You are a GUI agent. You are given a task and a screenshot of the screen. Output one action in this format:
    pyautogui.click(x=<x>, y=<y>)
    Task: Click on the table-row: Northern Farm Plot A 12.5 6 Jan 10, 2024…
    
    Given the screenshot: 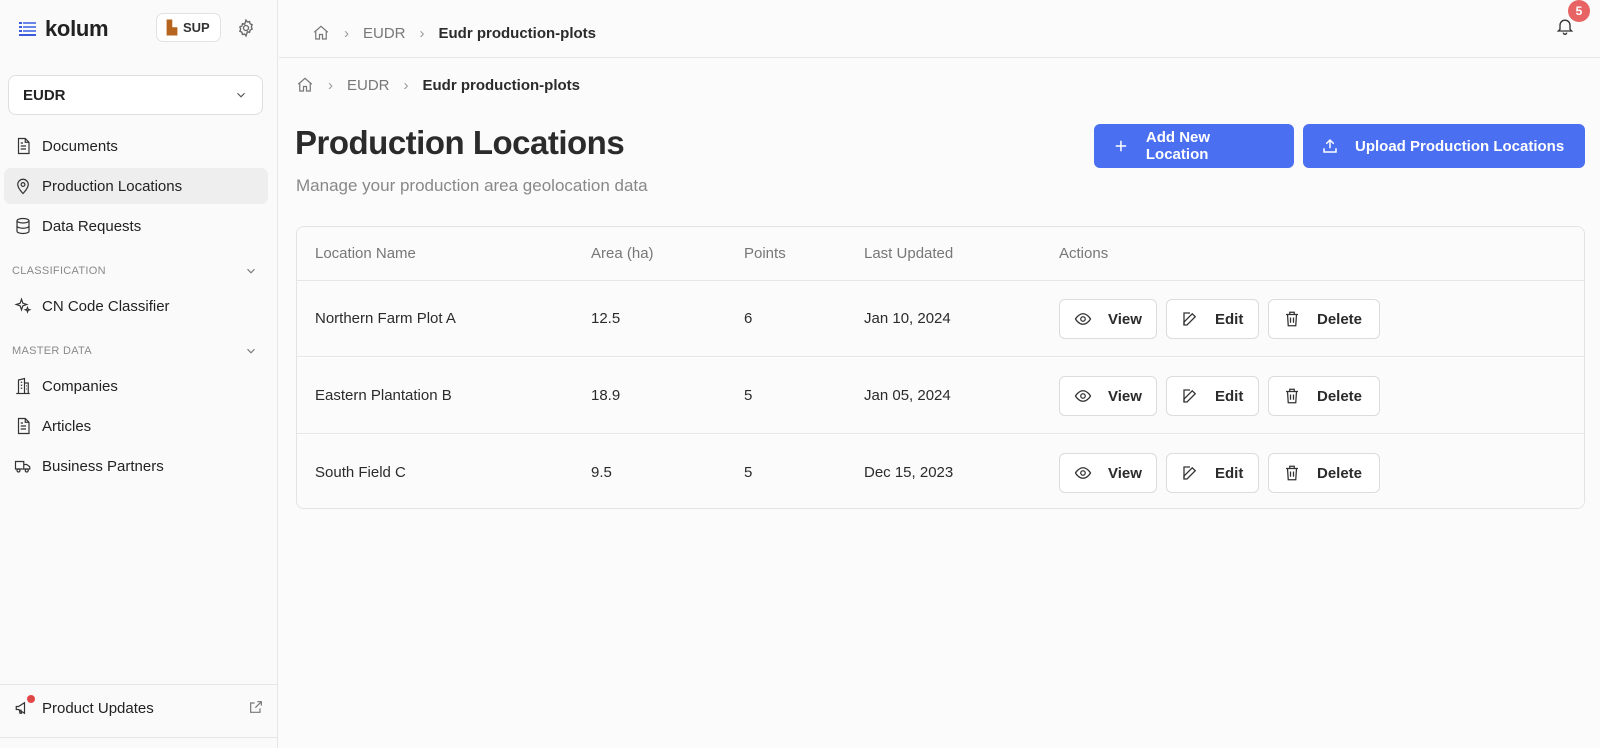 What is the action you would take?
    pyautogui.click(x=940, y=319)
    